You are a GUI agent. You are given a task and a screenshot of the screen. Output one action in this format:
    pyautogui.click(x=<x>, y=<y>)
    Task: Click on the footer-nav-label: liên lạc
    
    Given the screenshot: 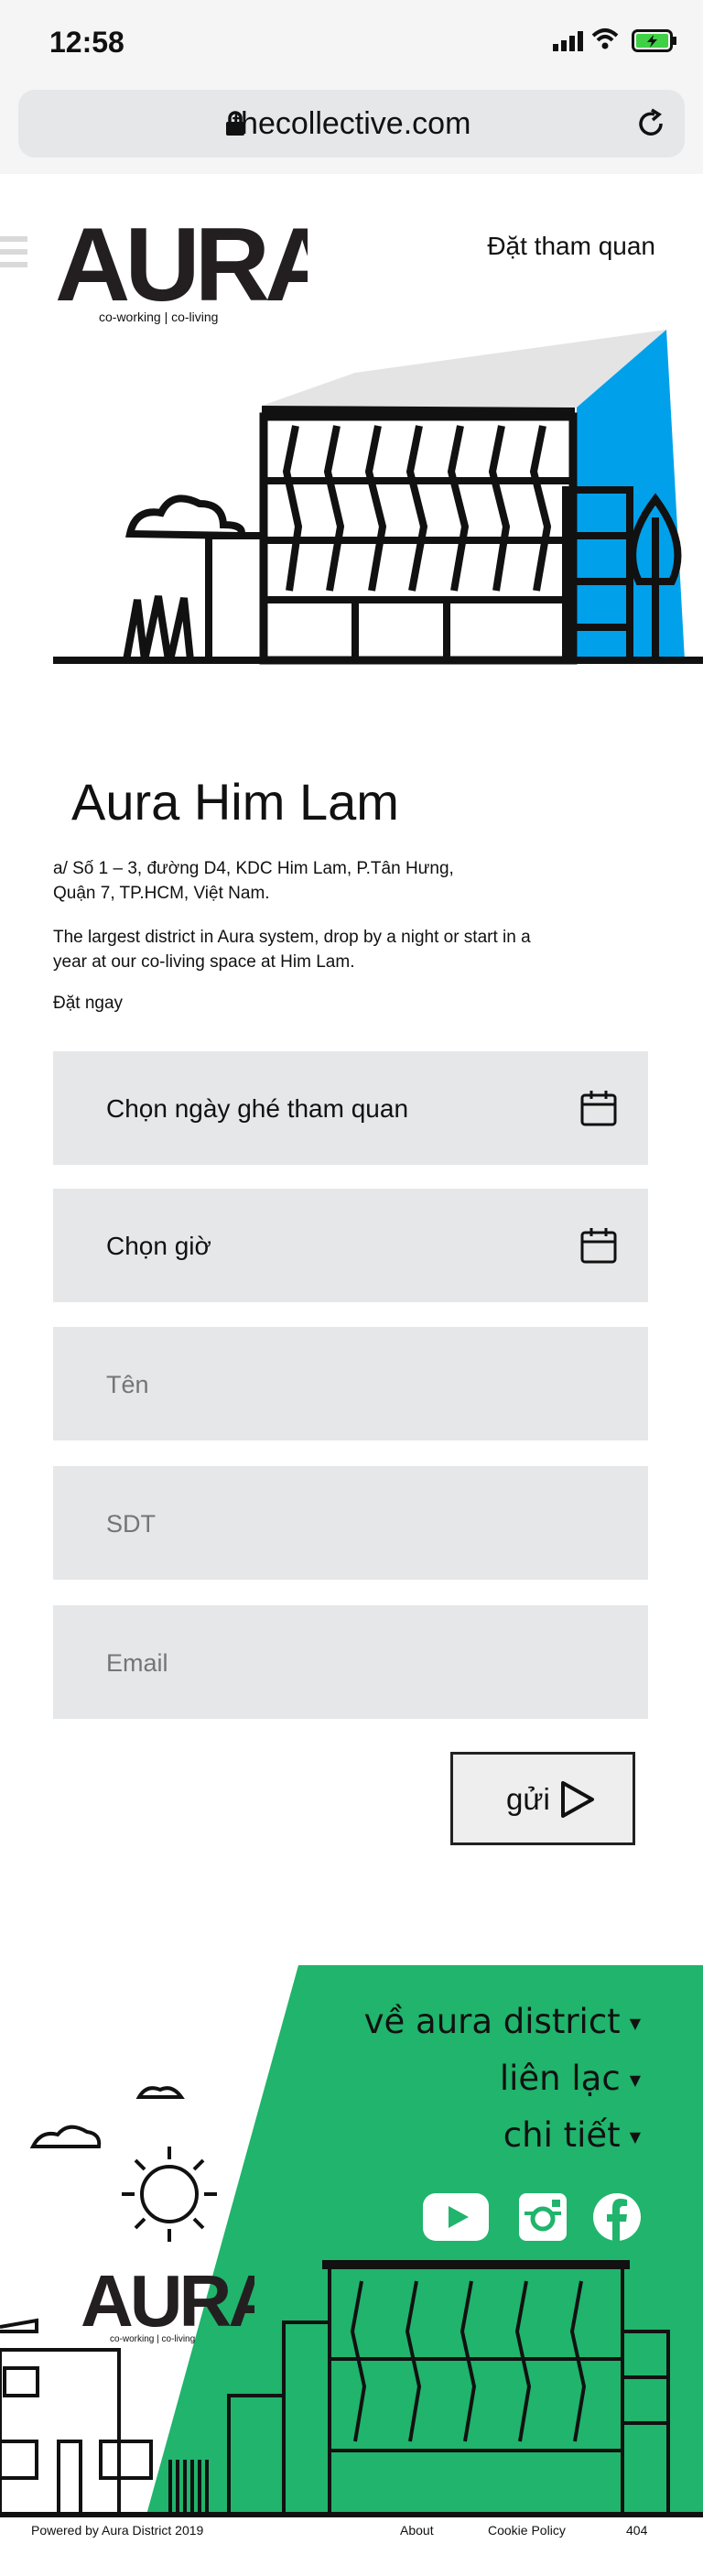 What is the action you would take?
    pyautogui.click(x=560, y=2078)
    